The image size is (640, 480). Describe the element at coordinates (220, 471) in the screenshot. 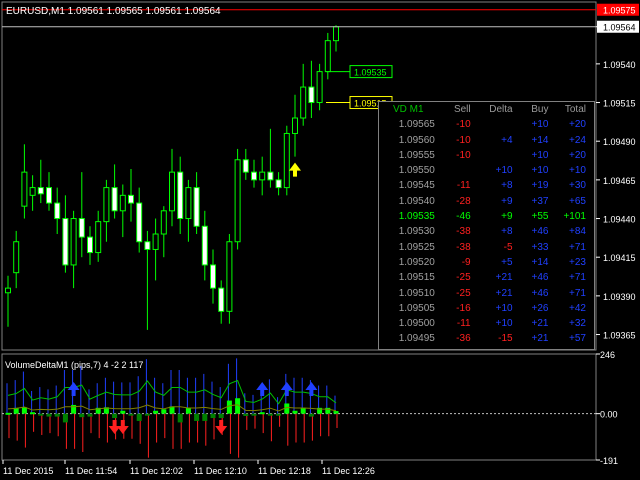

I see `time-tick-label: 11 Dec 12:10` at that location.